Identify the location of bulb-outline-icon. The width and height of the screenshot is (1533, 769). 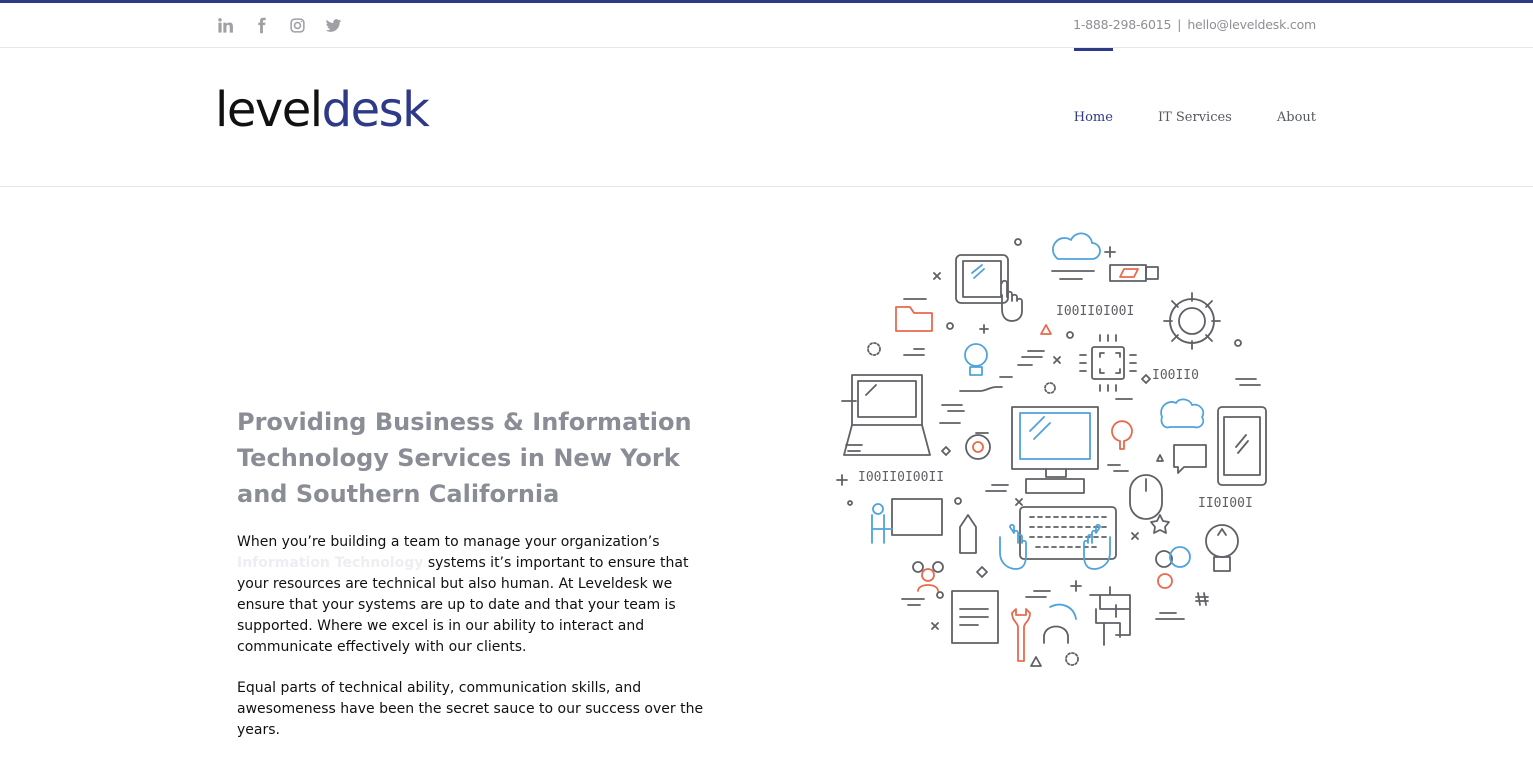
(1222, 548).